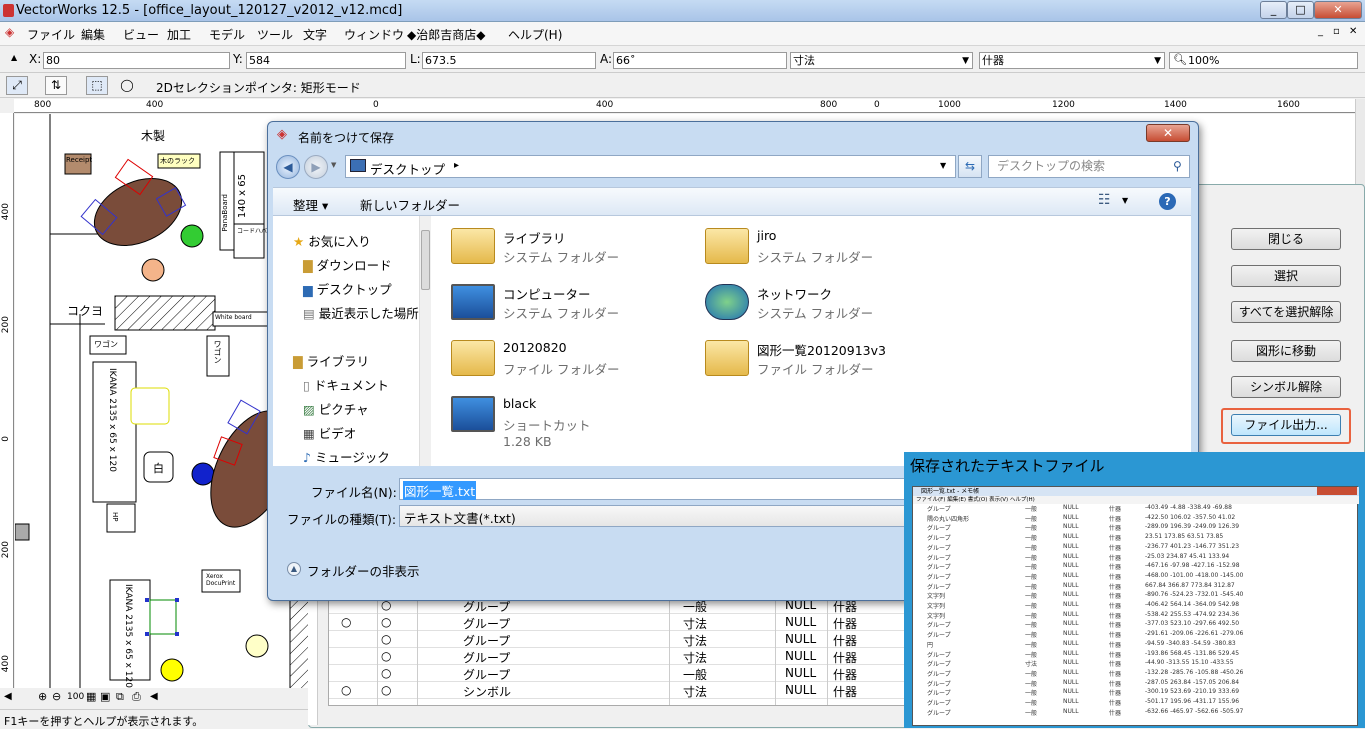  Describe the element at coordinates (136, 697) in the screenshot. I see `print-icon: ⎙` at that location.